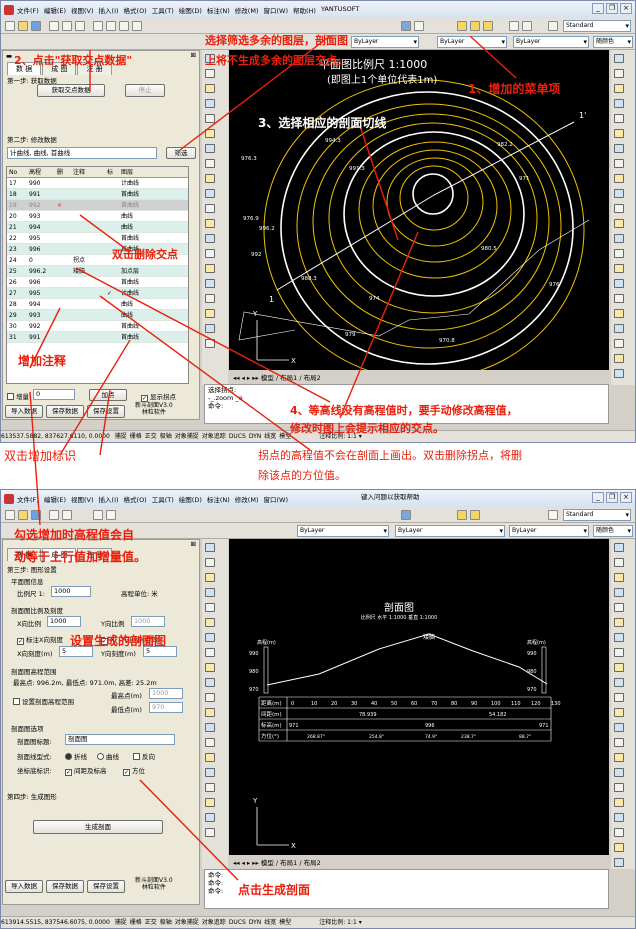 This screenshot has width=636, height=929. Describe the element at coordinates (82, 153) in the screenshot. I see `layer-filter-select: 计曲线, 曲线, 首曲线` at that location.